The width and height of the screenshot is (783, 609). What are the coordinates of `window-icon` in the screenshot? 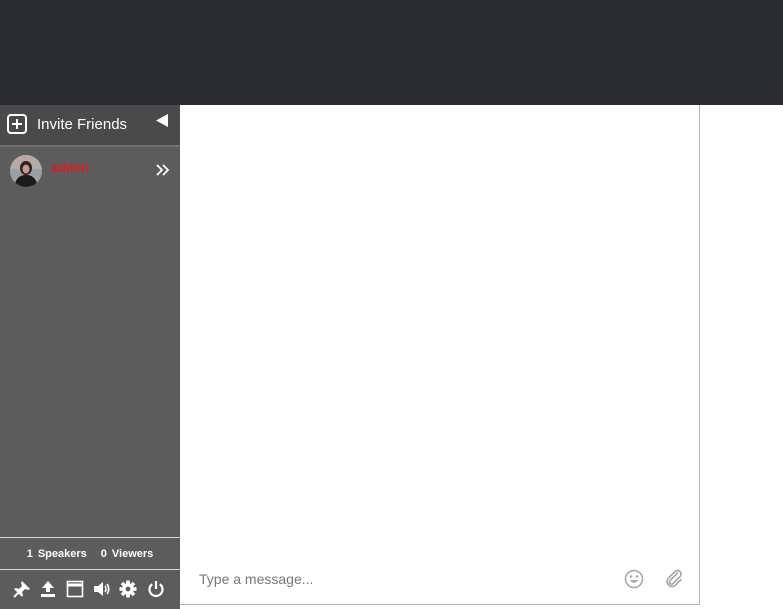 It's located at (75, 589).